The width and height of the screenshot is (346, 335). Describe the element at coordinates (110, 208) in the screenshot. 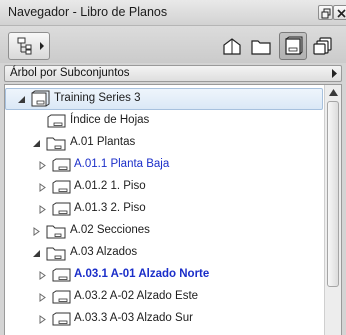

I see `tree-item-label: A.01.3 2. Piso` at that location.